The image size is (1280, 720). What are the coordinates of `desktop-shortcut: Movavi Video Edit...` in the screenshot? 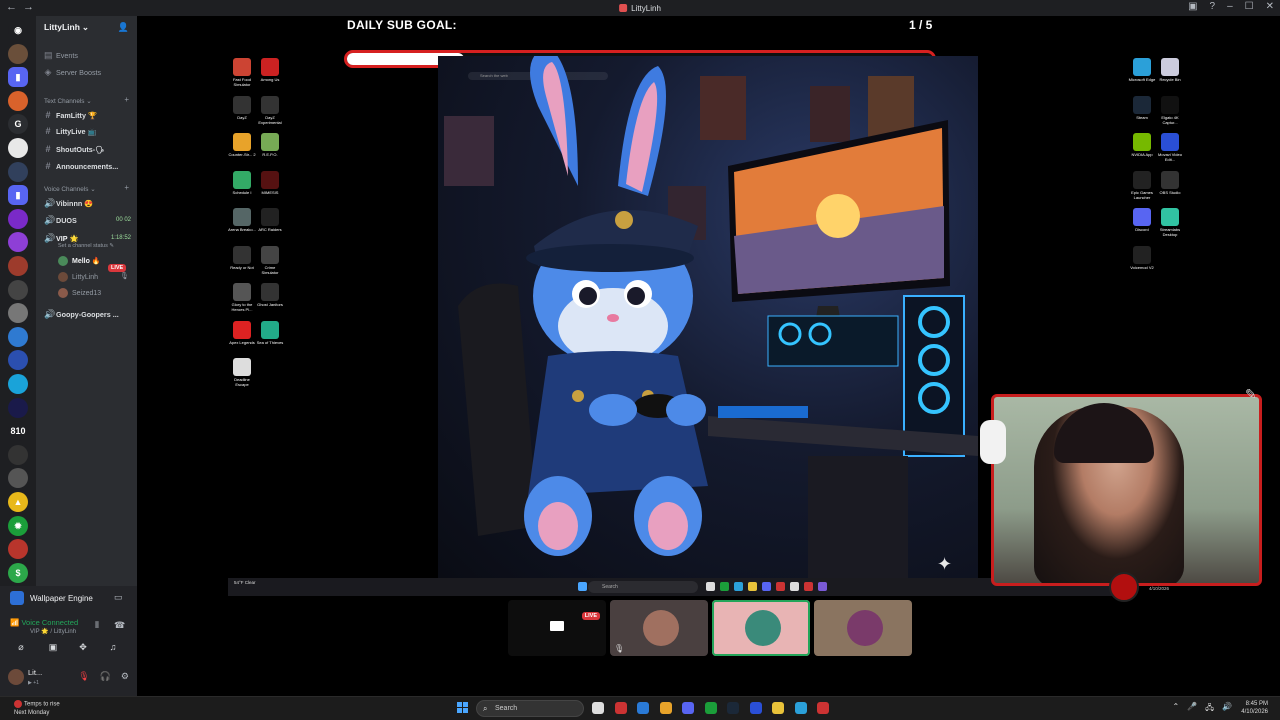 It's located at (1170, 147).